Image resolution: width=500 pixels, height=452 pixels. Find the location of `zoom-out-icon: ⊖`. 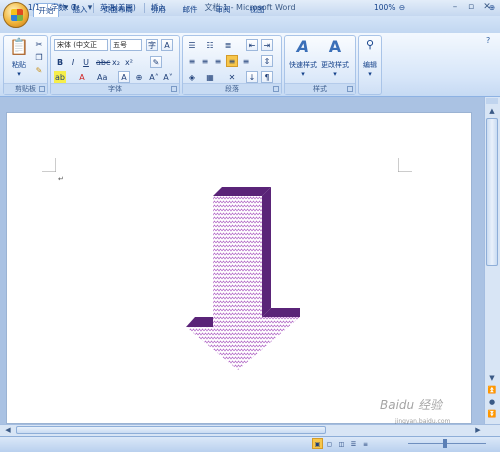

zoom-out-icon: ⊖ is located at coordinates (402, 8).